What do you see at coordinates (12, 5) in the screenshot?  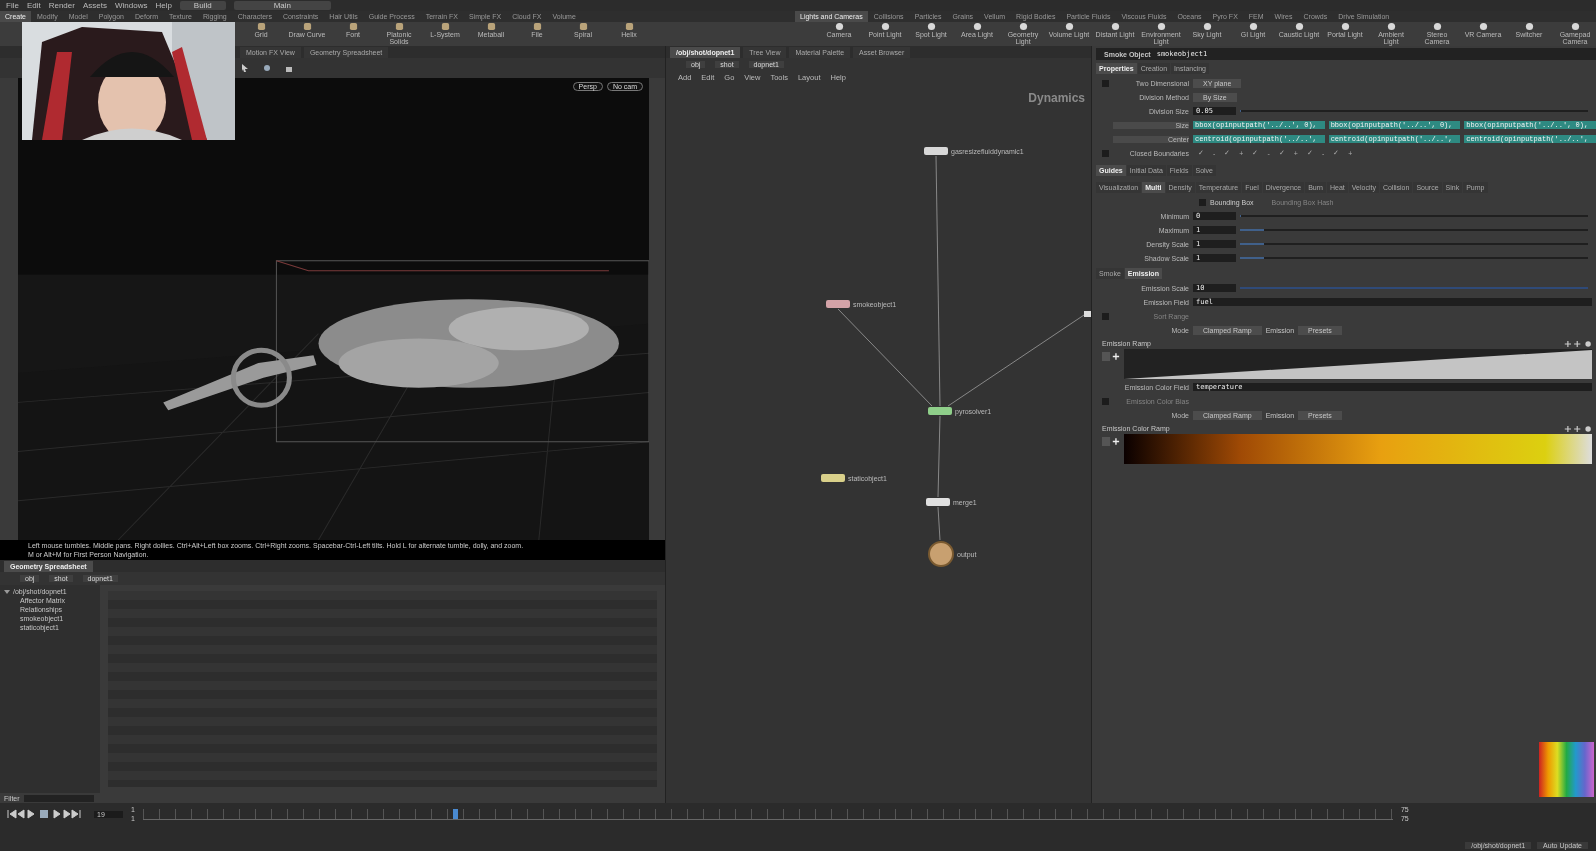 I see `menu-item: File` at bounding box center [12, 5].